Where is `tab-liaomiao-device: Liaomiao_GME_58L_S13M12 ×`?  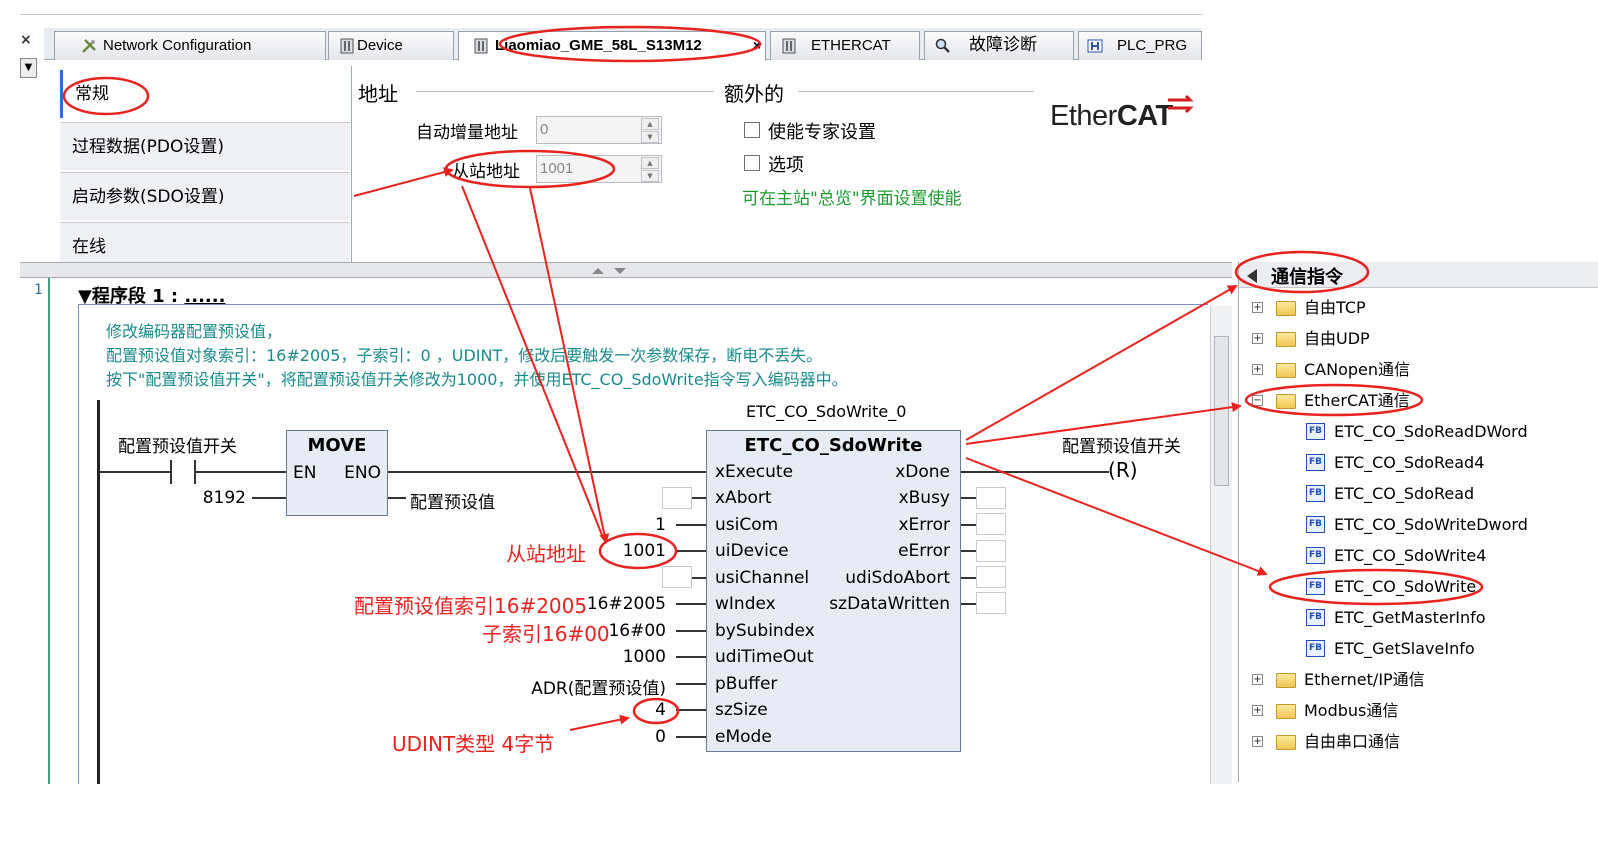 tab-liaomiao-device: Liaomiao_GME_58L_S13M12 × is located at coordinates (612, 46).